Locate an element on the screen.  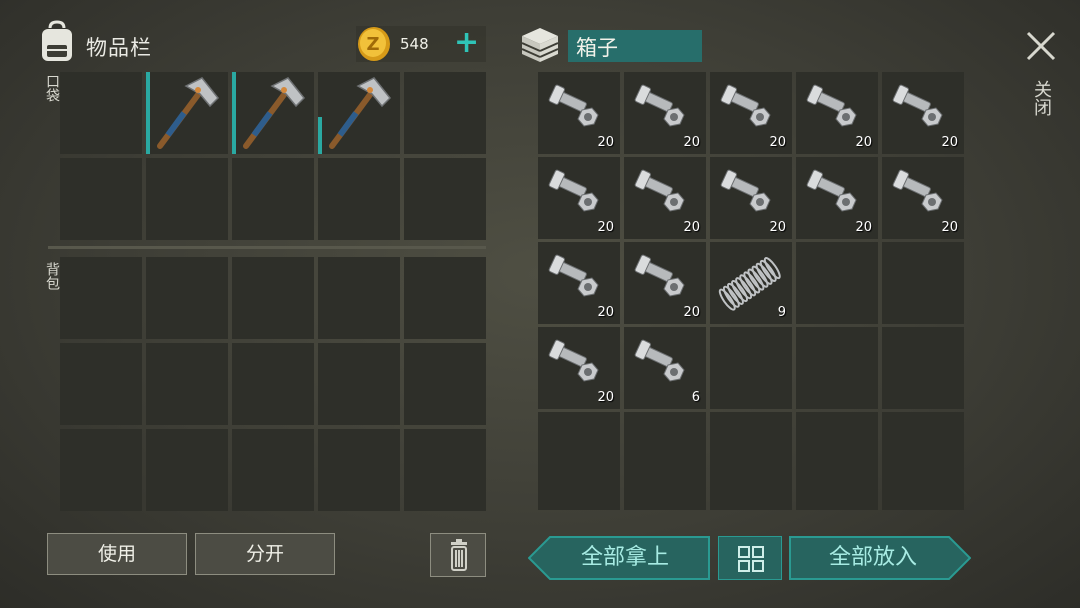
close-label: 关闭 is located at coordinates (1041, 98).